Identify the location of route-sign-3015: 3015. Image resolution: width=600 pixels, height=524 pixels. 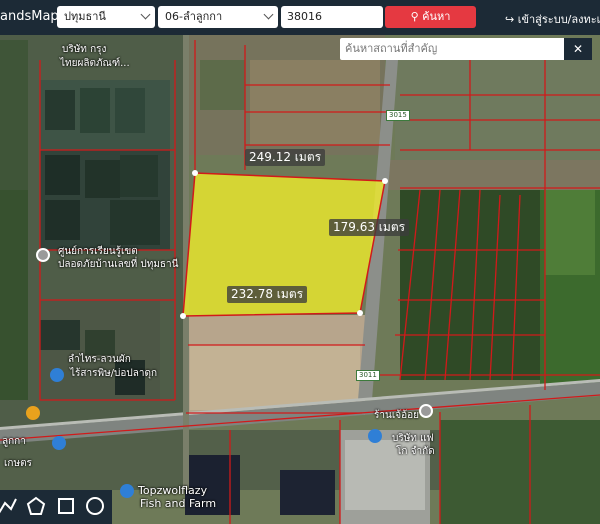
(398, 115).